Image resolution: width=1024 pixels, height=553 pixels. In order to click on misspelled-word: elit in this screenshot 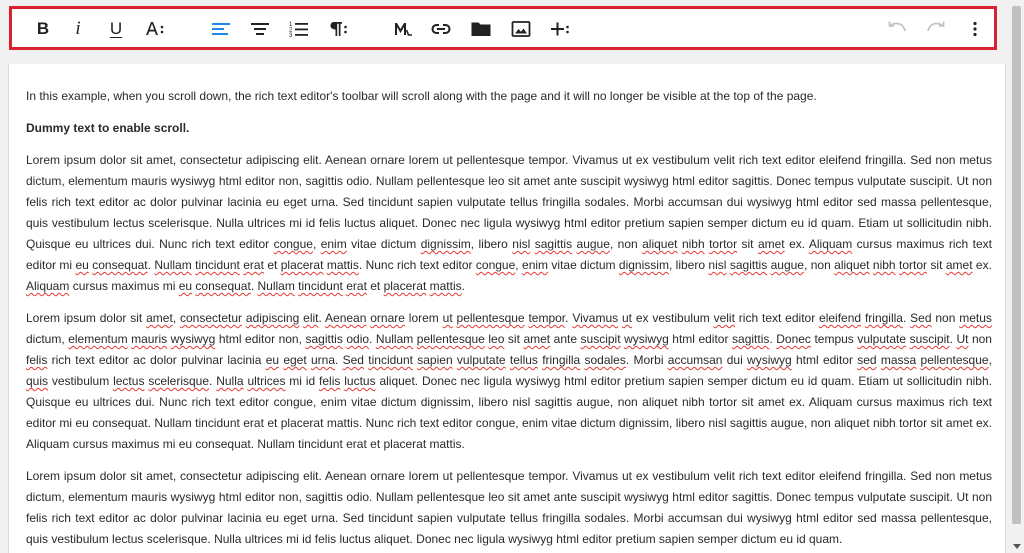, I will do `click(310, 318)`.